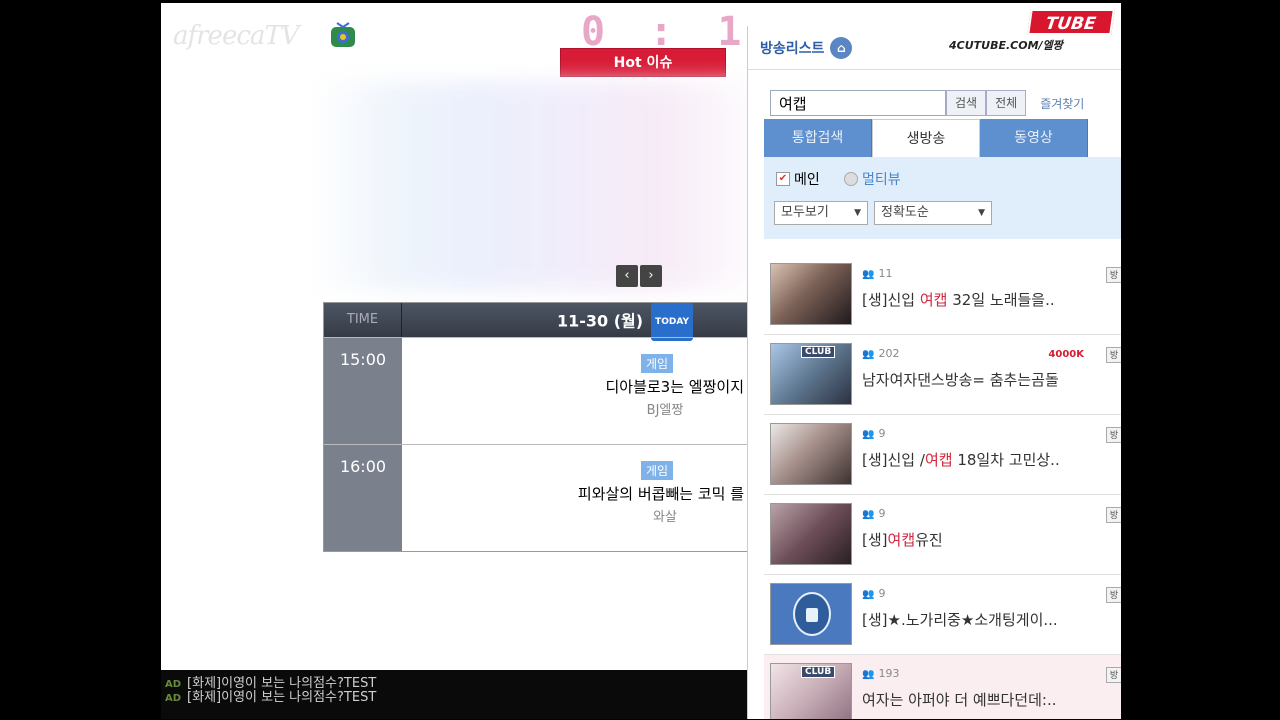 The image size is (1280, 720). I want to click on tube-channel-logo: TUBE, so click(1071, 22).